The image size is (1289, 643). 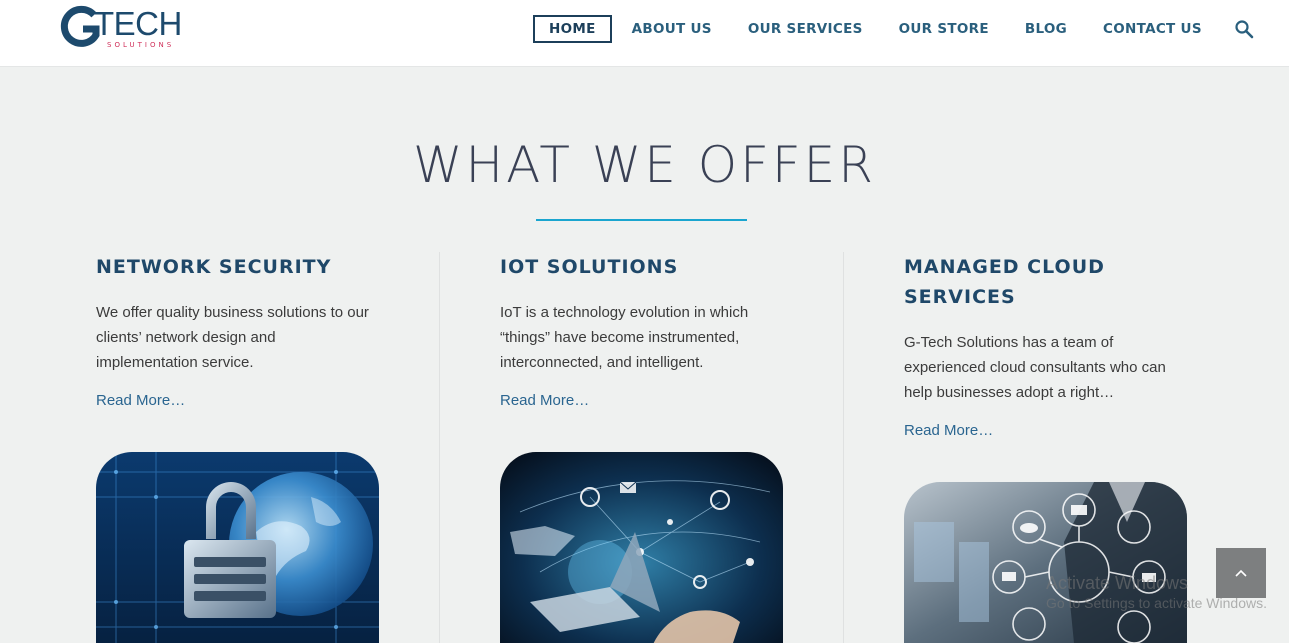 I want to click on nav-our-store: OUR STORE, so click(x=944, y=29).